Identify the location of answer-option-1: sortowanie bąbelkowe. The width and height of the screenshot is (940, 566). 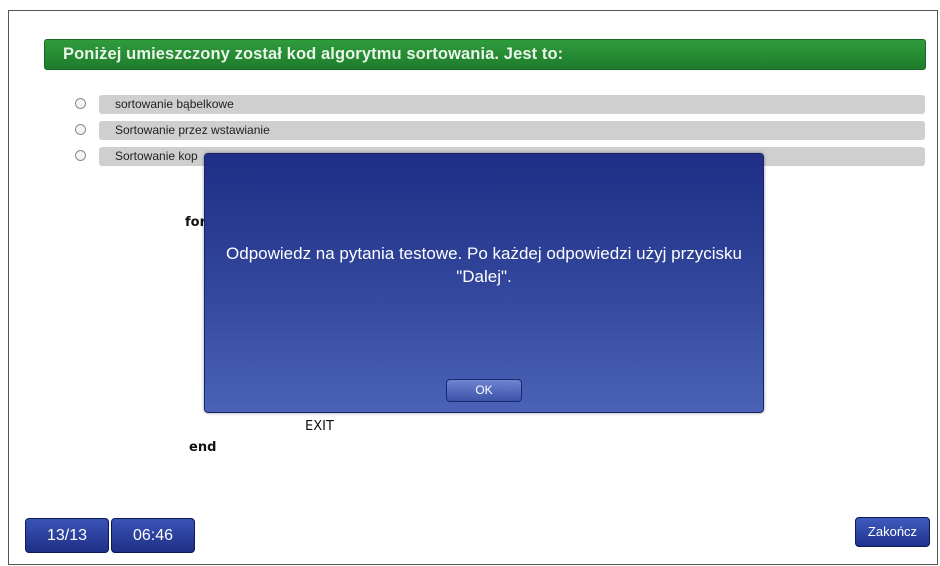
(500, 104).